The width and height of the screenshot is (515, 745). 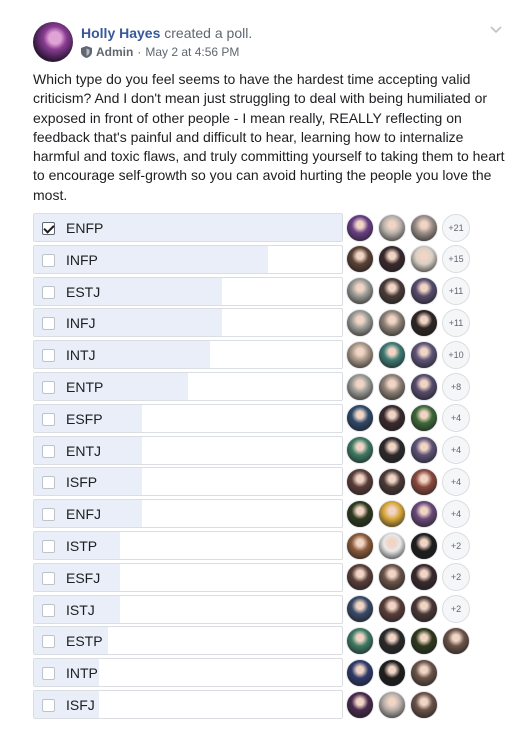 What do you see at coordinates (188, 577) in the screenshot?
I see `poll-option-bar: ESFJ` at bounding box center [188, 577].